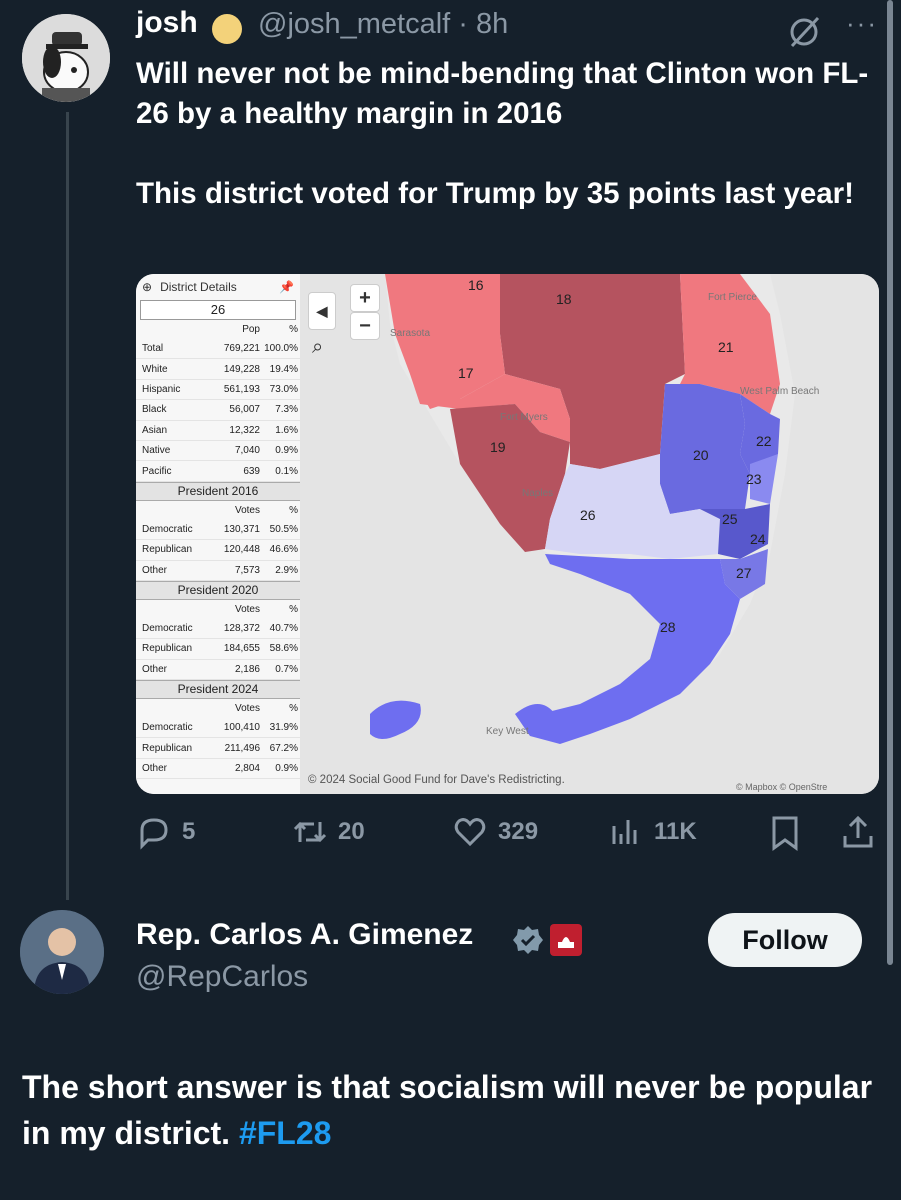 The height and width of the screenshot is (1200, 901). I want to click on reply-button: 5, so click(165, 832).